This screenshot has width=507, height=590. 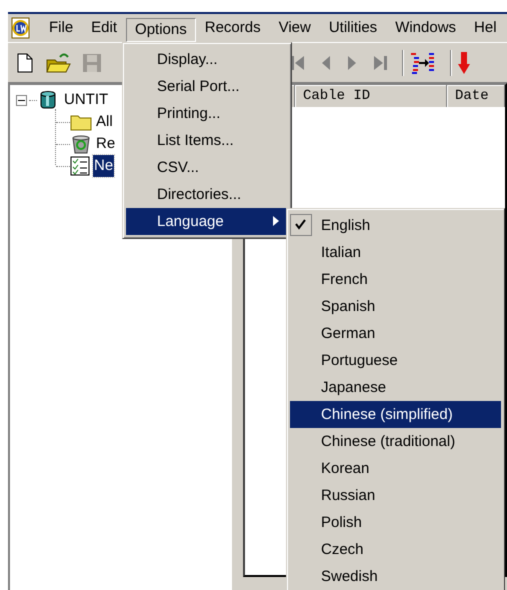 I want to click on menu-item: Windows, so click(x=426, y=28).